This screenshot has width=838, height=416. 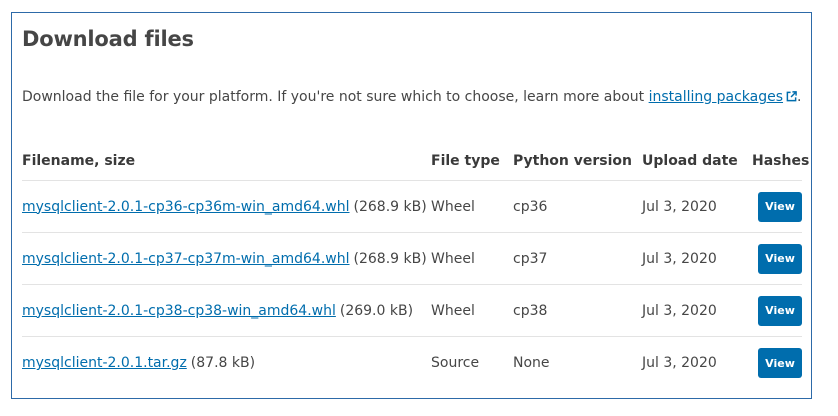 What do you see at coordinates (530, 310) in the screenshot?
I see `python-version: cp38` at bounding box center [530, 310].